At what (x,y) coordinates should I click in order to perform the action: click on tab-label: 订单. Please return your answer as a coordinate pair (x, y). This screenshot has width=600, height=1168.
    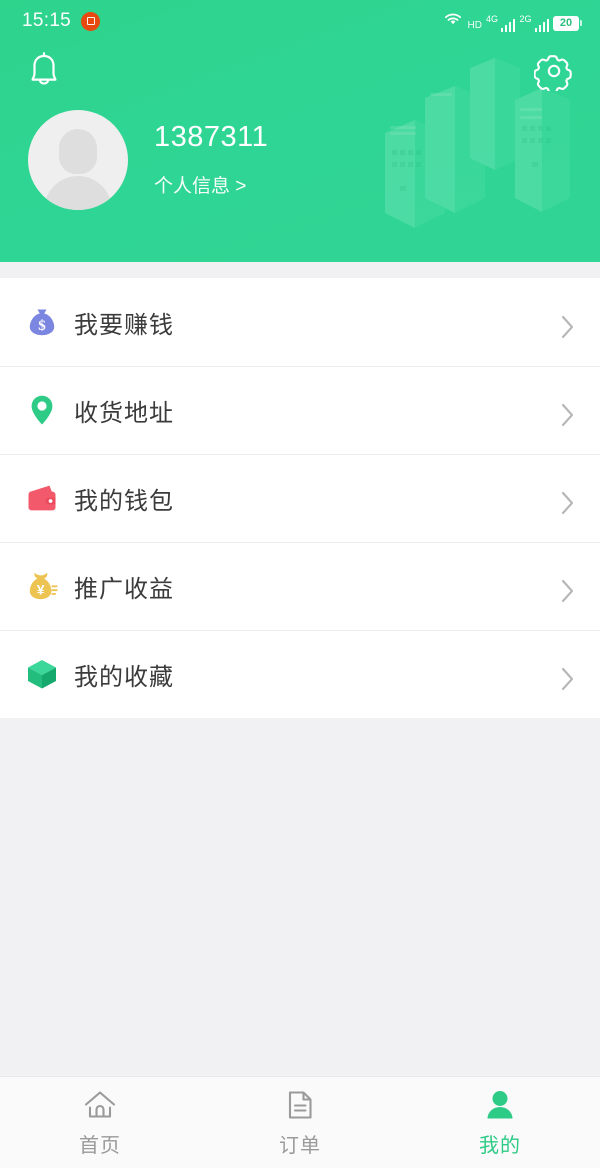
    Looking at the image, I should click on (300, 1145).